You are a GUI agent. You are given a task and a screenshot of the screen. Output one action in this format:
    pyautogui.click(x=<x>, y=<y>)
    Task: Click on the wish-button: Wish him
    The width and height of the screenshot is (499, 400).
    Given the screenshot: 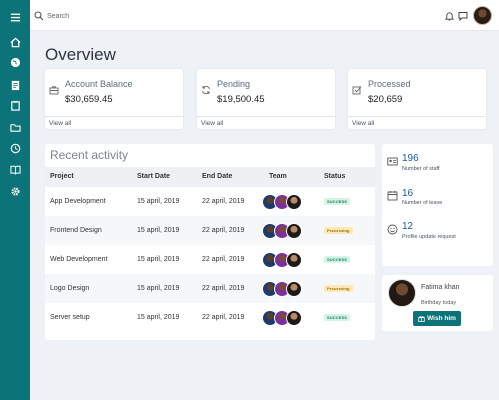 What is the action you would take?
    pyautogui.click(x=437, y=318)
    